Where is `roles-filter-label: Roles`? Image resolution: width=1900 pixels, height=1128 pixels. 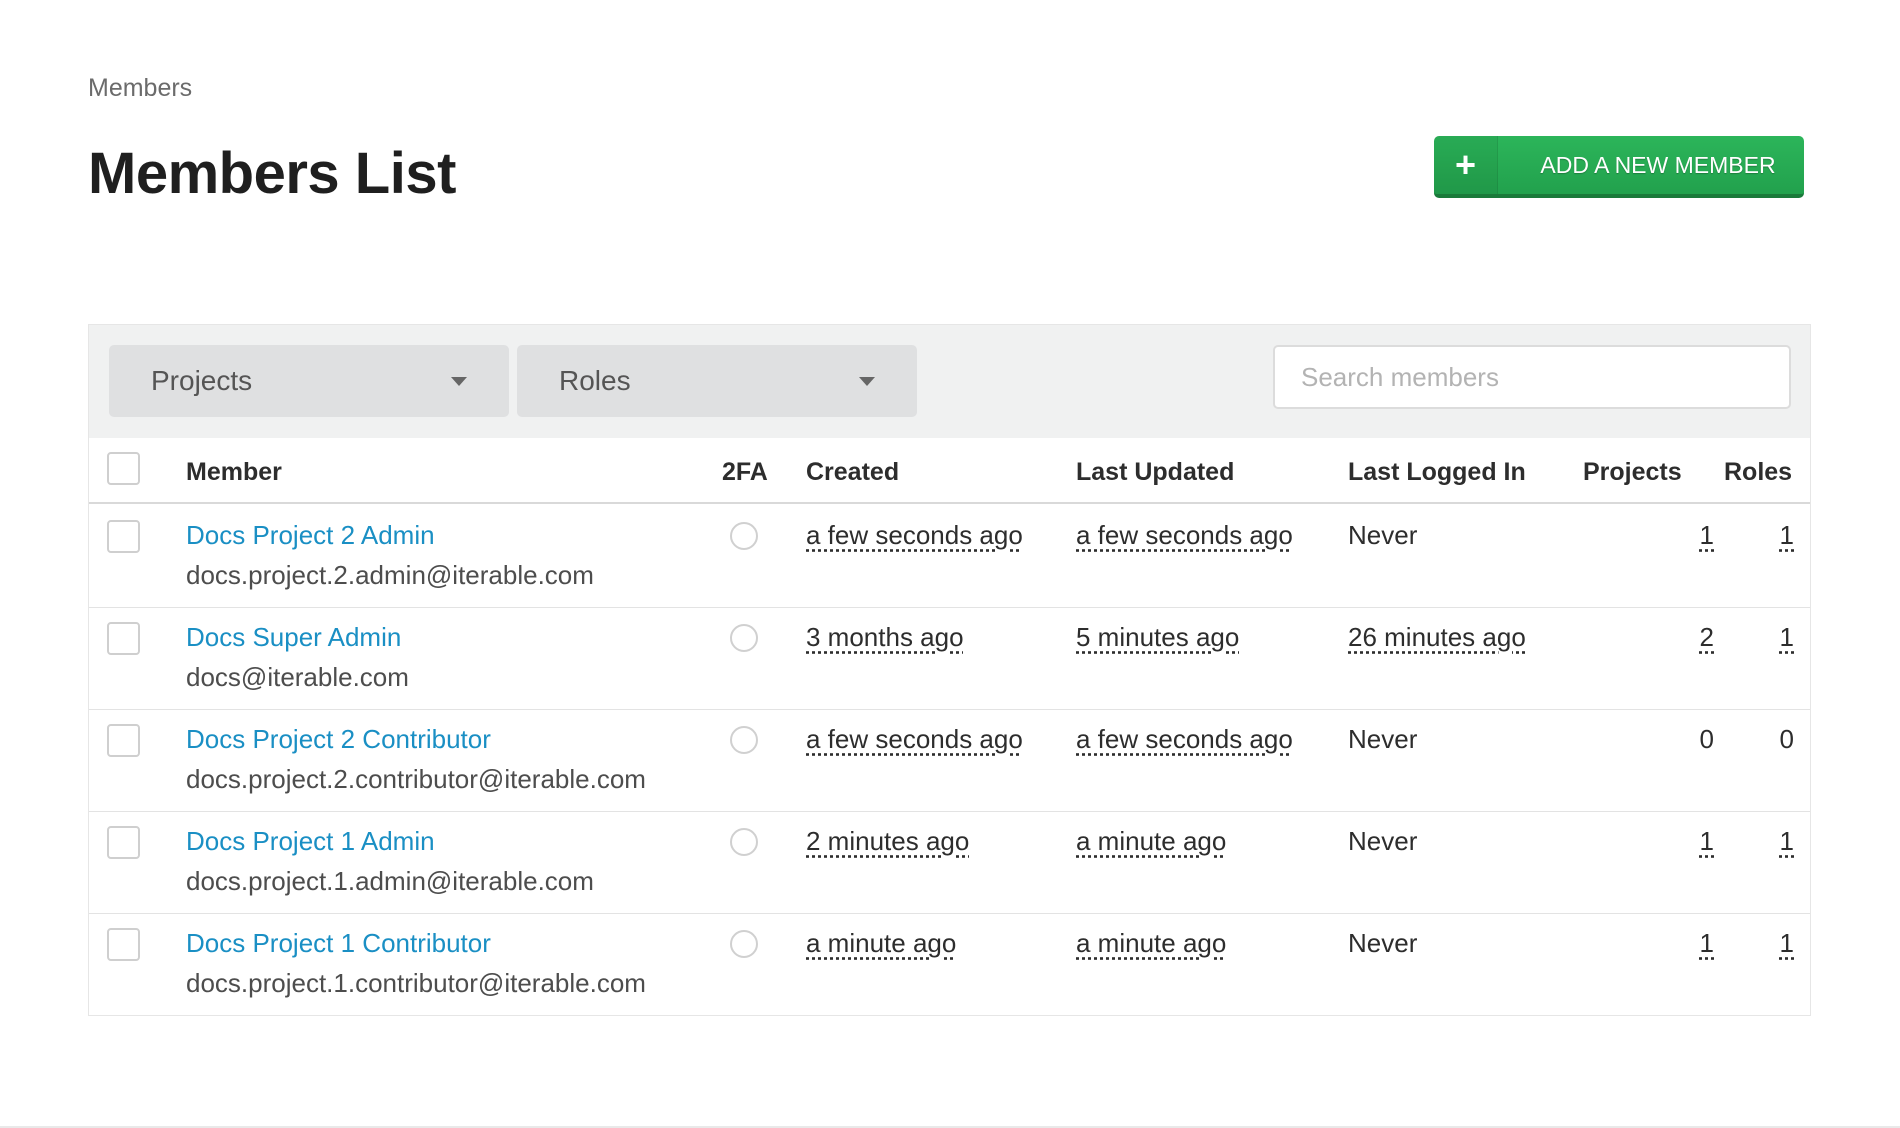 roles-filter-label: Roles is located at coordinates (595, 380).